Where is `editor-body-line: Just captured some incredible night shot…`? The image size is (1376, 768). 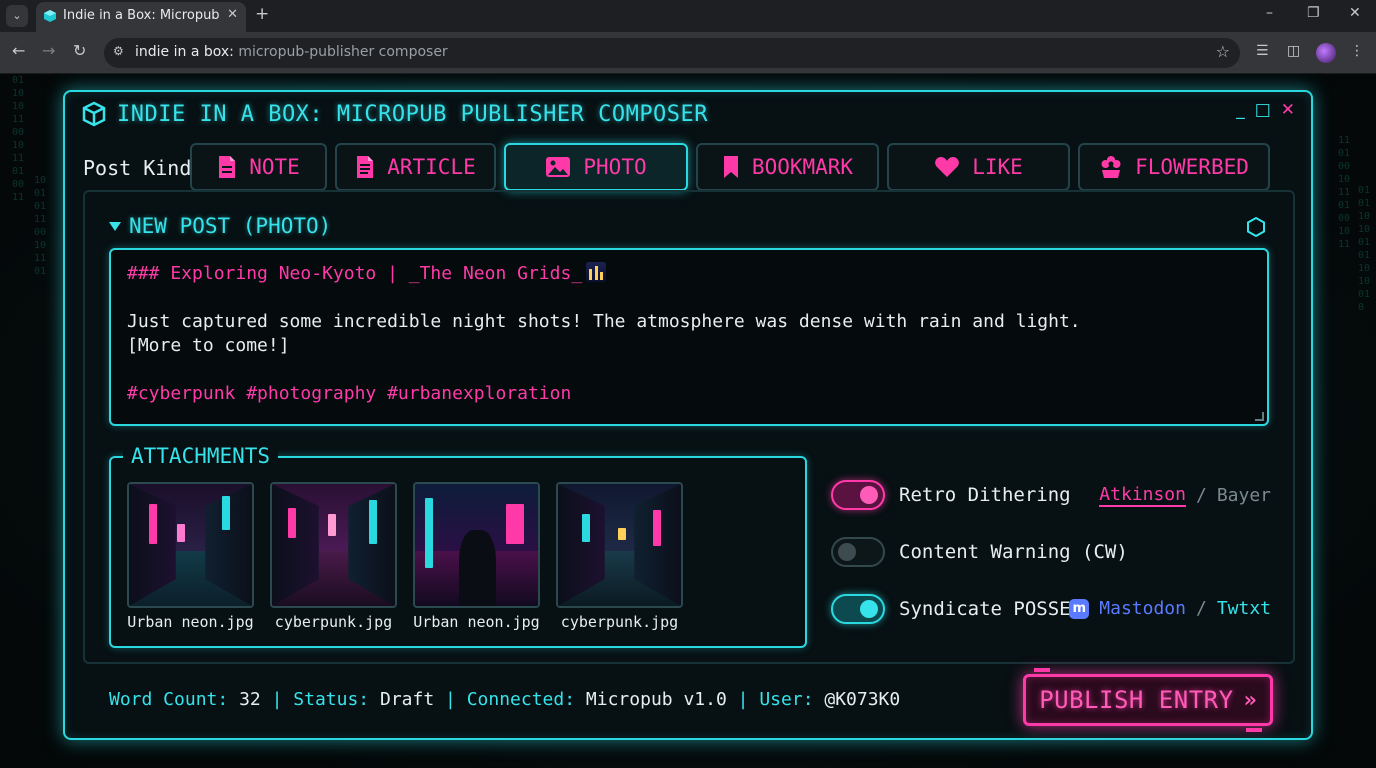
editor-body-line: Just captured some incredible night shot… is located at coordinates (604, 321).